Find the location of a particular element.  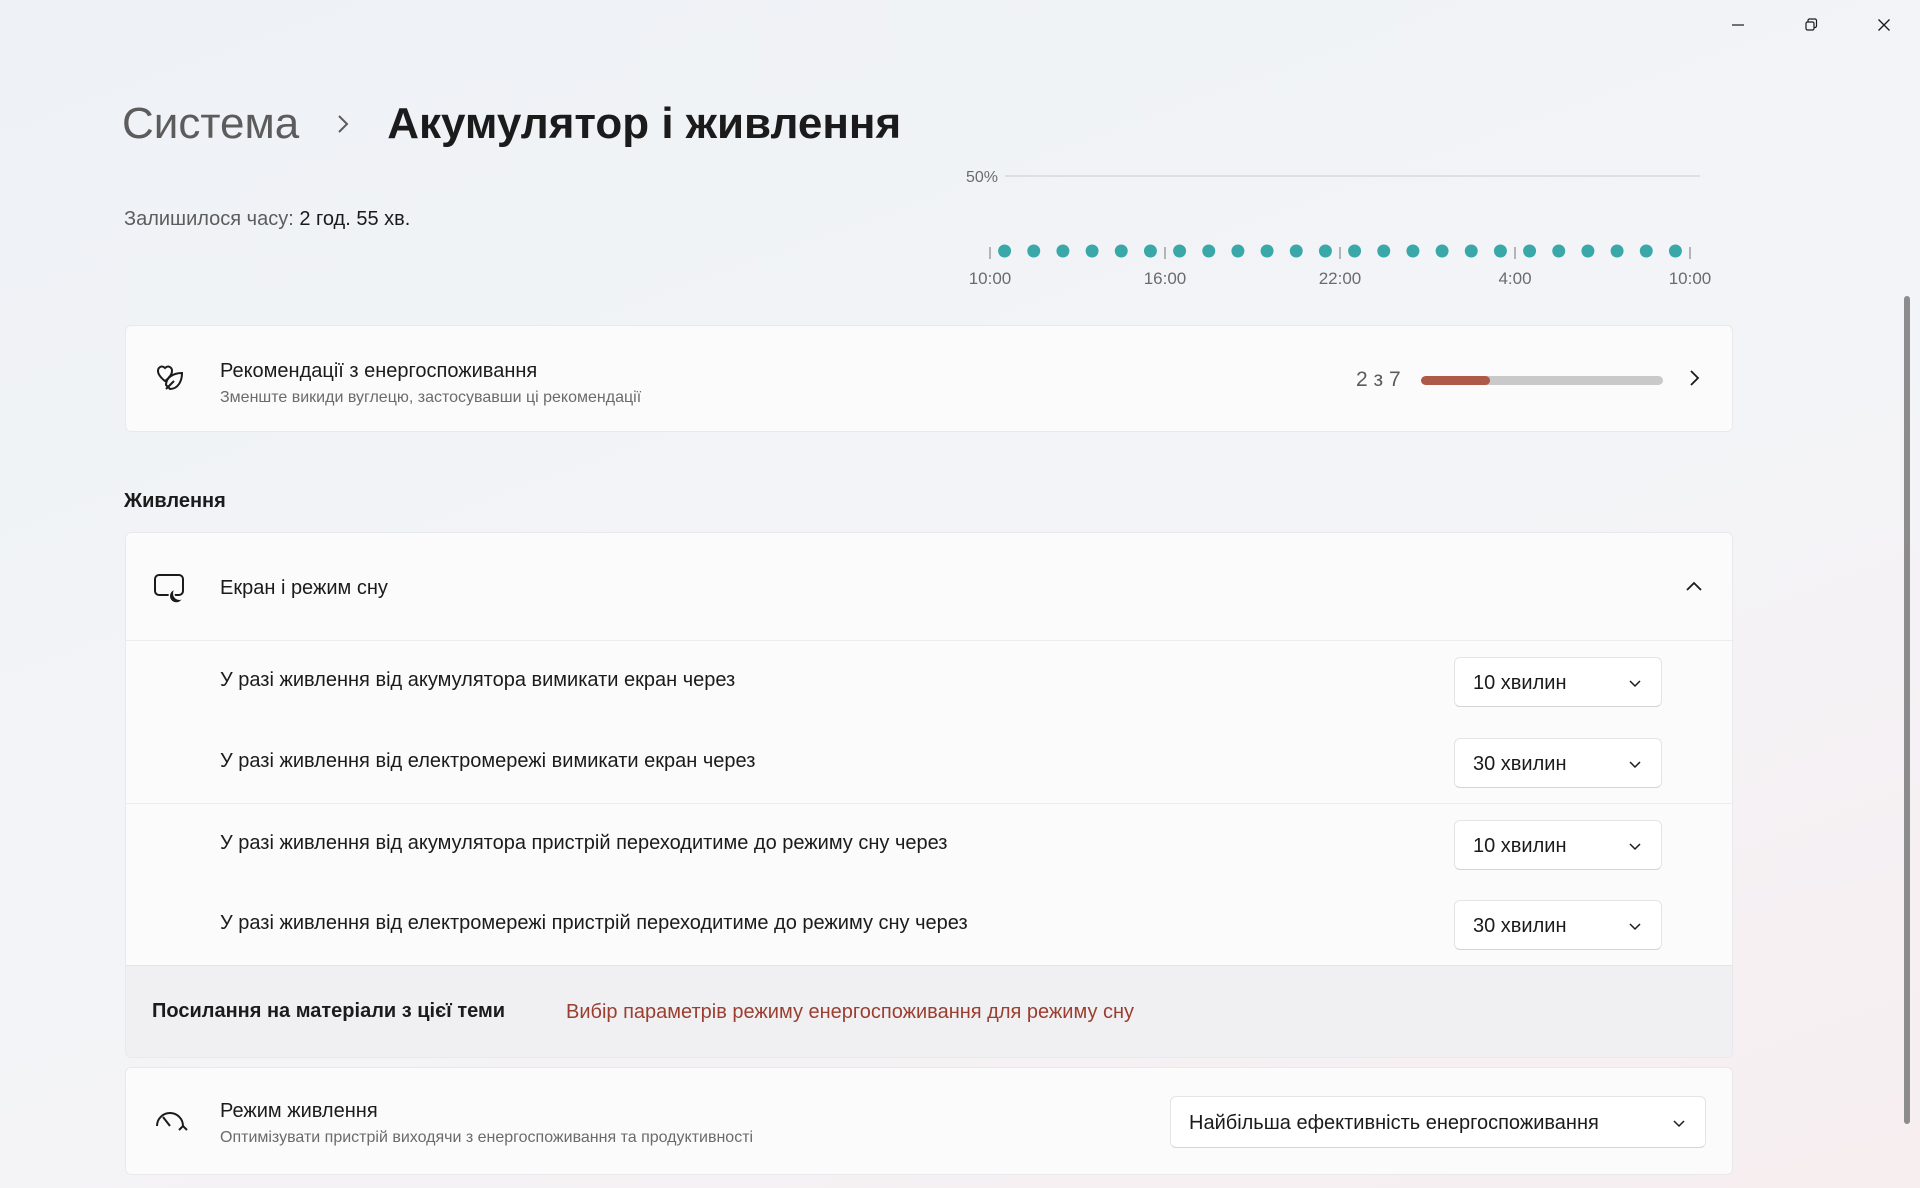

minimize-button is located at coordinates (1737, 25).